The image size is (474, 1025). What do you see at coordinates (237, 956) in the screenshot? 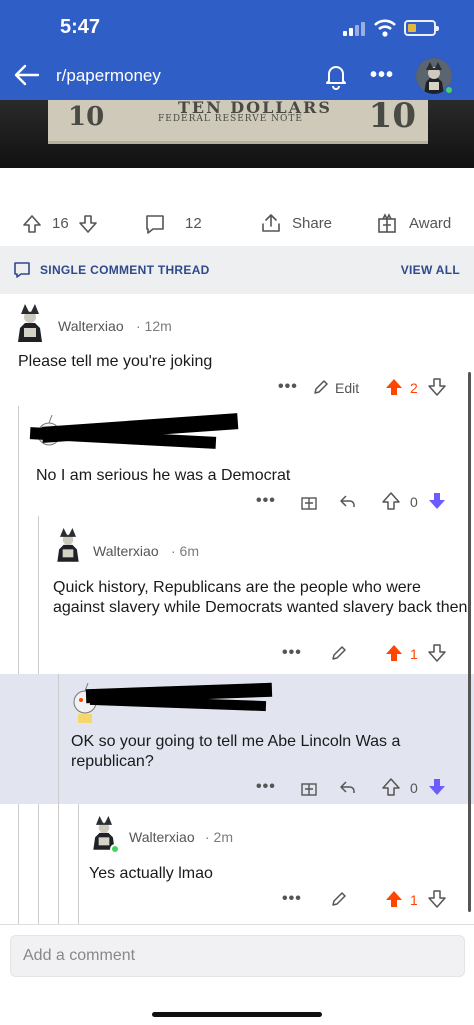
I see `comment-input: Add a comment` at bounding box center [237, 956].